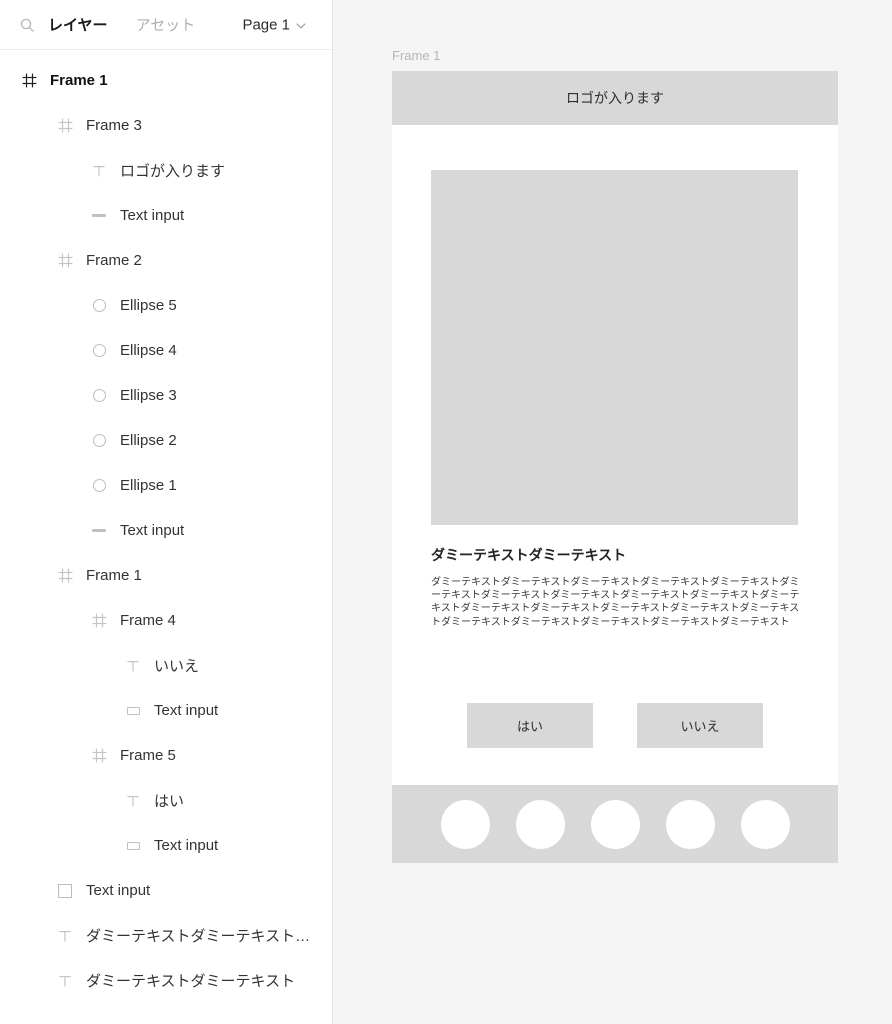  I want to click on layer-row: Ellipse 5, so click(166, 305).